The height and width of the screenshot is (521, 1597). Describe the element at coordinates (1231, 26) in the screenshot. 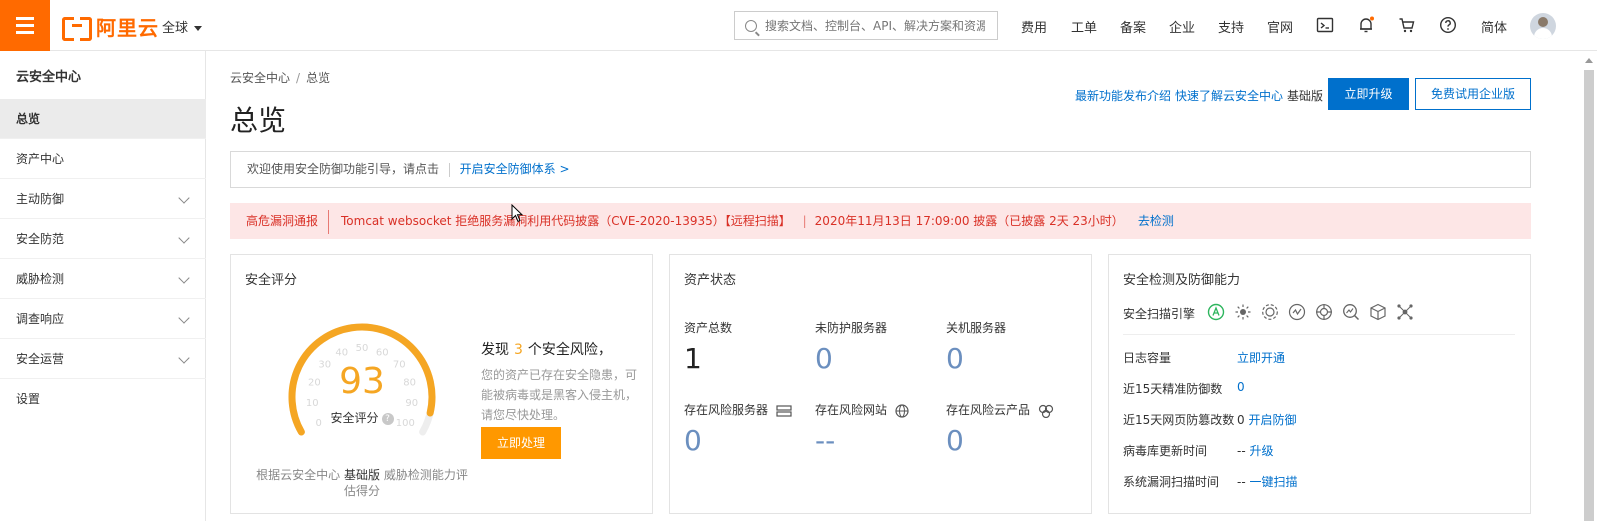

I see `nav-support: 支持` at that location.